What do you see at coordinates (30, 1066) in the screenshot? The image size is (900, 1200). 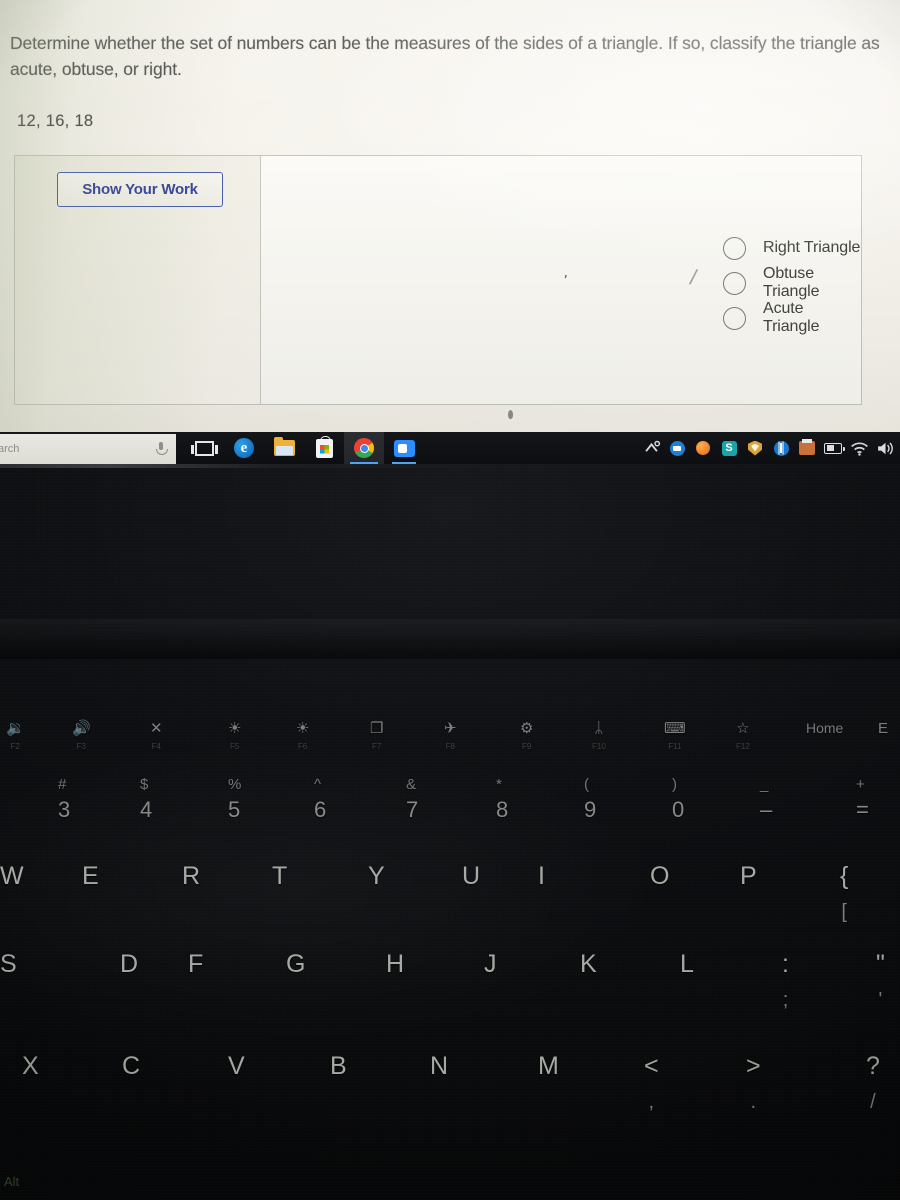 I see `key-x: X` at bounding box center [30, 1066].